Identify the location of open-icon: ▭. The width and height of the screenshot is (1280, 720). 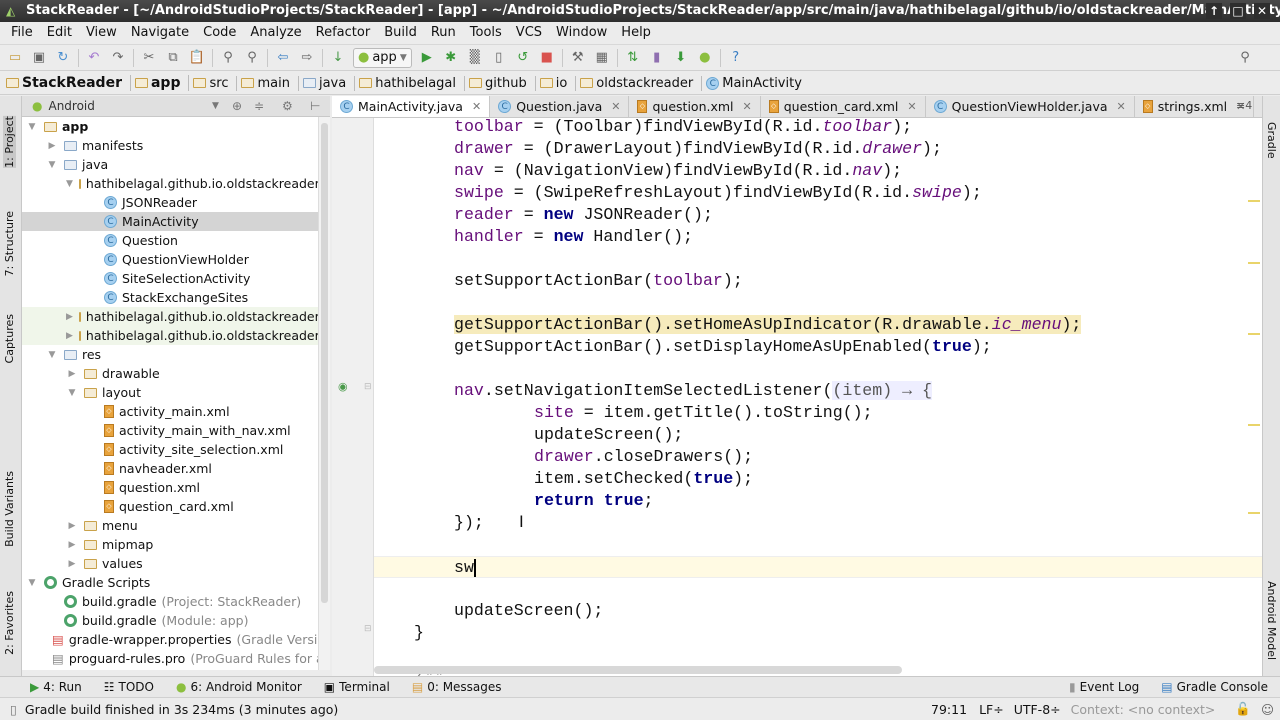
(15, 58).